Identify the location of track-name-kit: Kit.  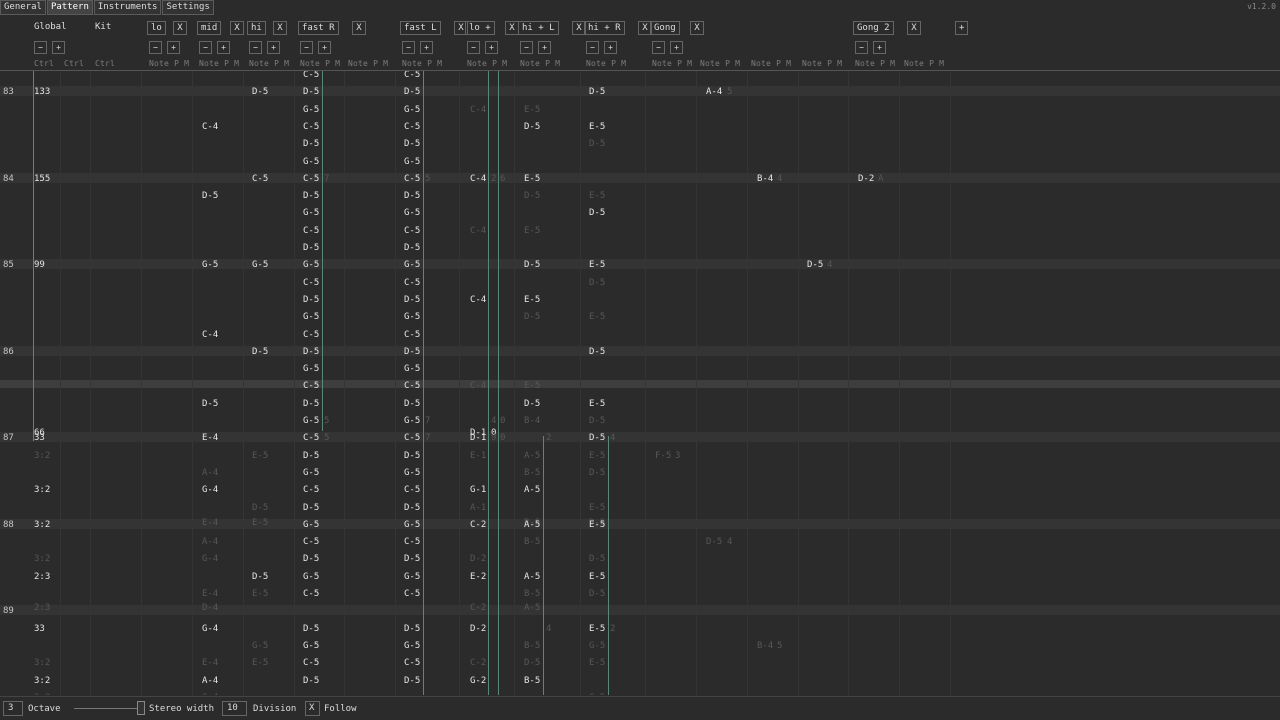
(103, 28).